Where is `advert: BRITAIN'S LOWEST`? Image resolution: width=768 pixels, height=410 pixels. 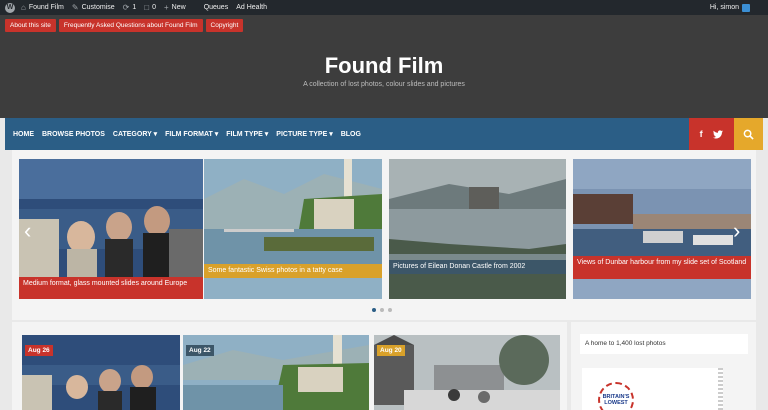 advert: BRITAIN'S LOWEST is located at coordinates (652, 389).